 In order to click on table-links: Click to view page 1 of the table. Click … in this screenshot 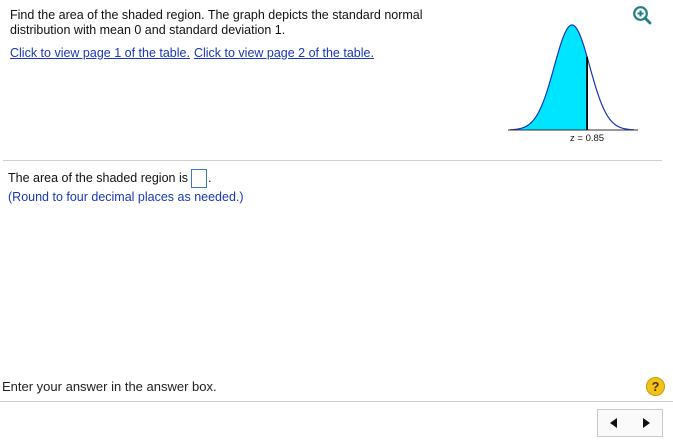, I will do `click(192, 53)`.